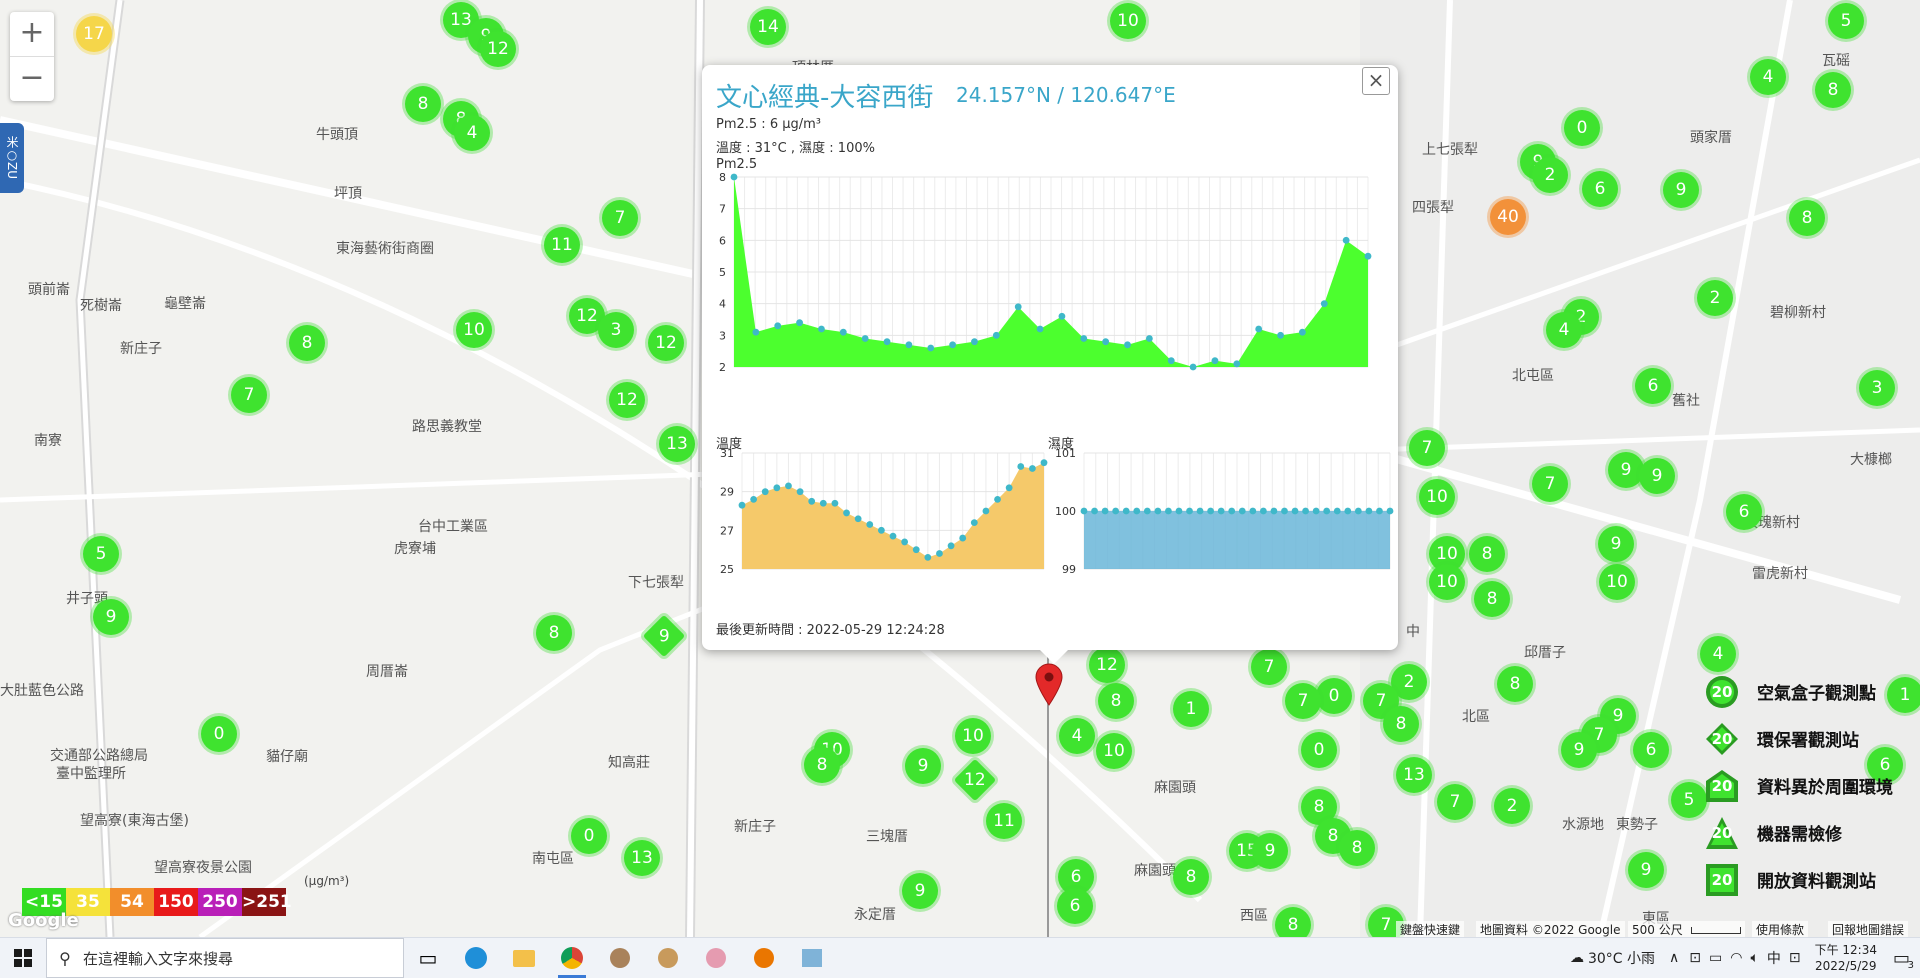 The width and height of the screenshot is (1920, 978). What do you see at coordinates (1846, 958) in the screenshot?
I see `clock: 下午 12:34 2022/5/29` at bounding box center [1846, 958].